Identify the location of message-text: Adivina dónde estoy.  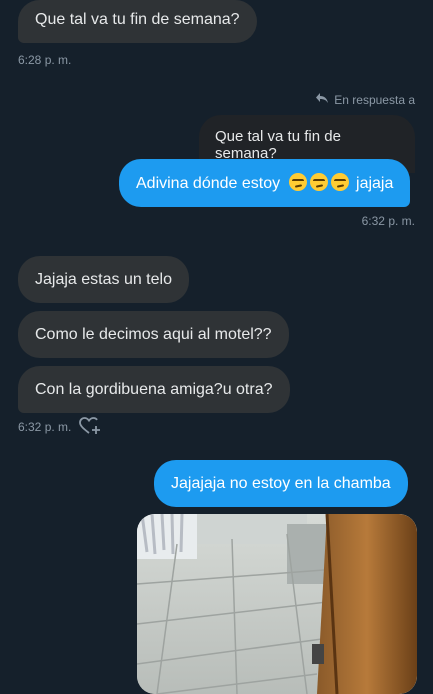
(208, 183).